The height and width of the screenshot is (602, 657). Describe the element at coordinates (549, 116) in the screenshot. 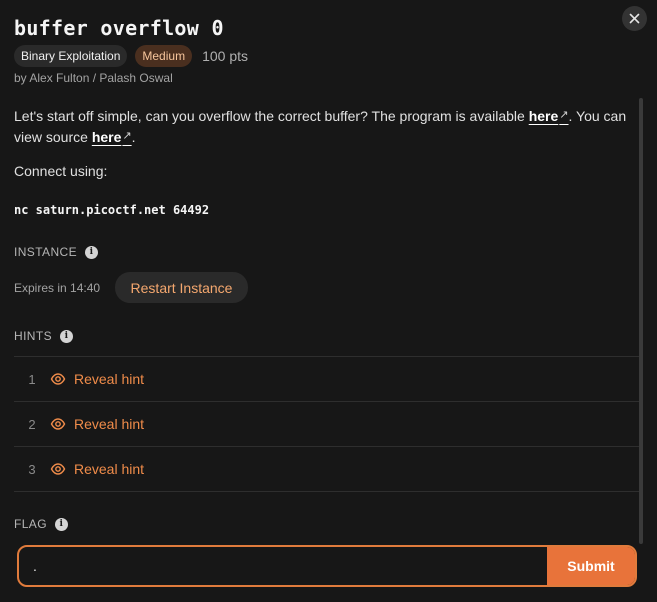

I see `program-link: here↗` at that location.